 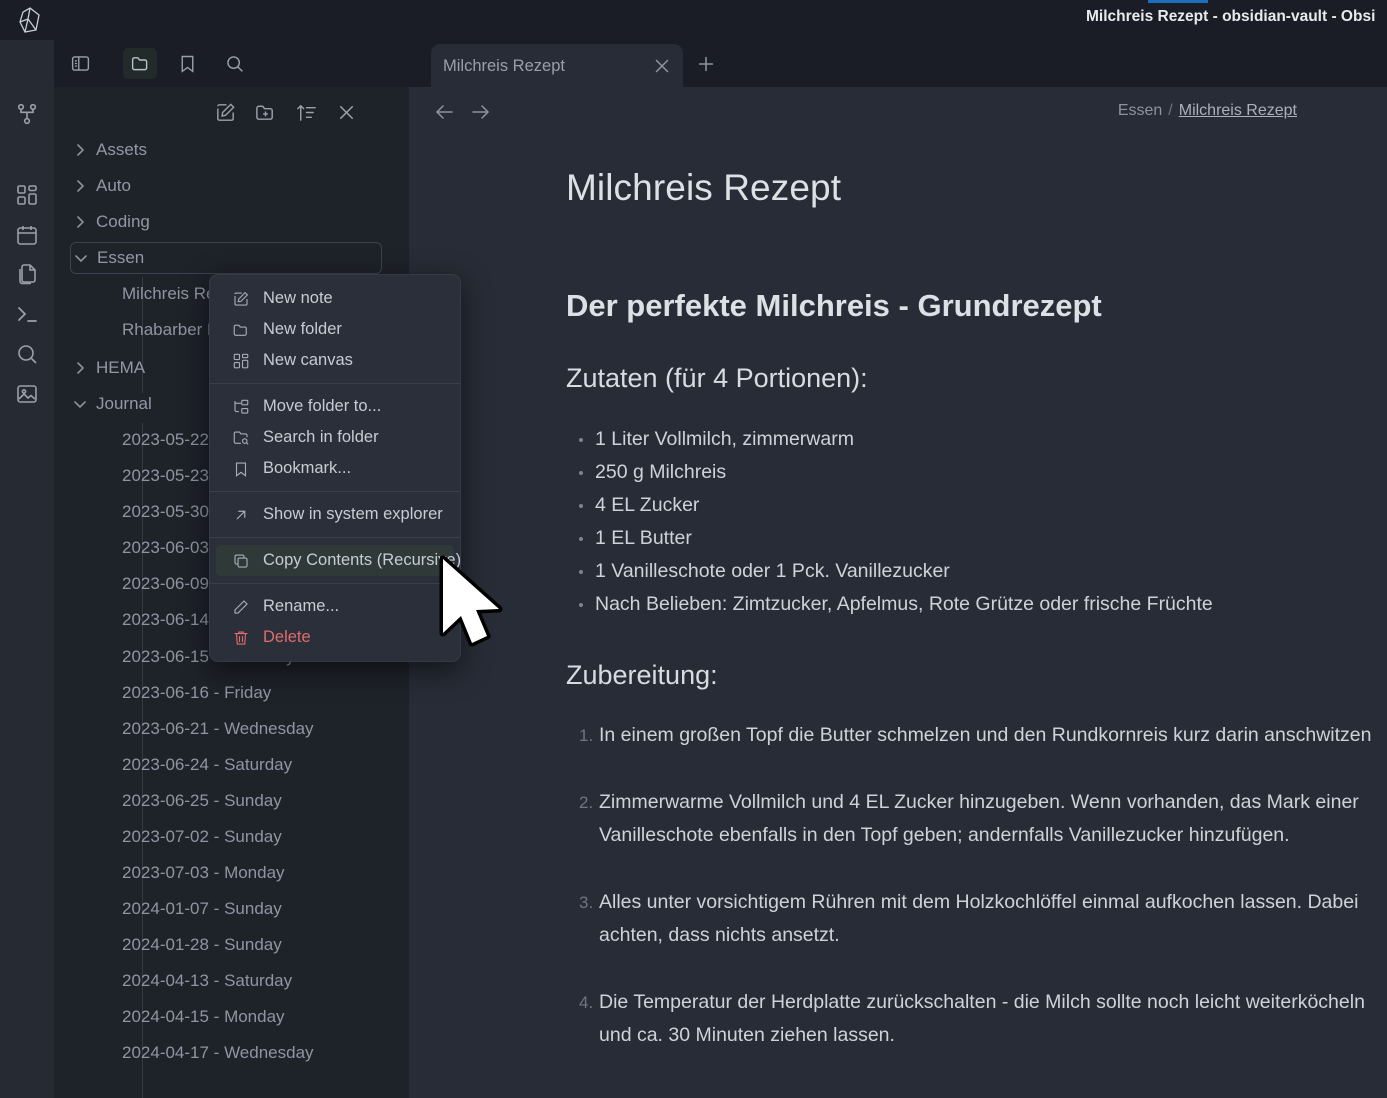 I want to click on menu-item-search-in-folder: Search in folder, so click(x=335, y=437).